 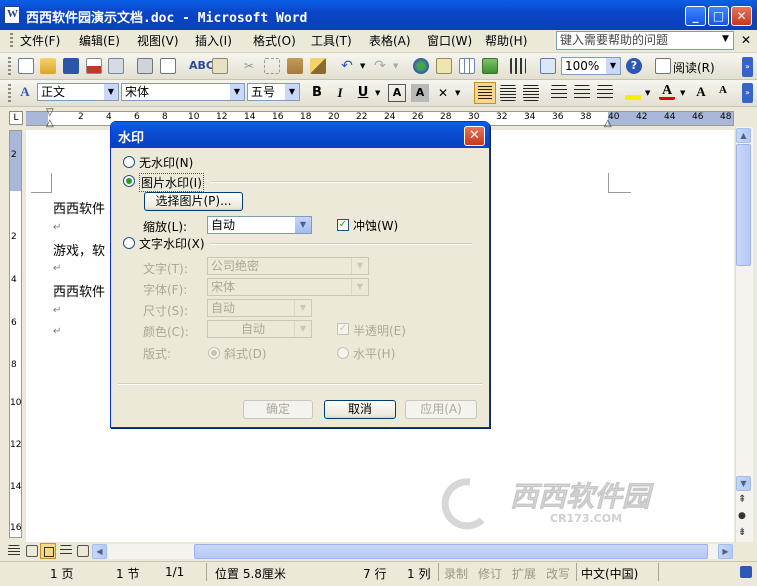 What do you see at coordinates (9, 66) in the screenshot?
I see `toolbar-grip` at bounding box center [9, 66].